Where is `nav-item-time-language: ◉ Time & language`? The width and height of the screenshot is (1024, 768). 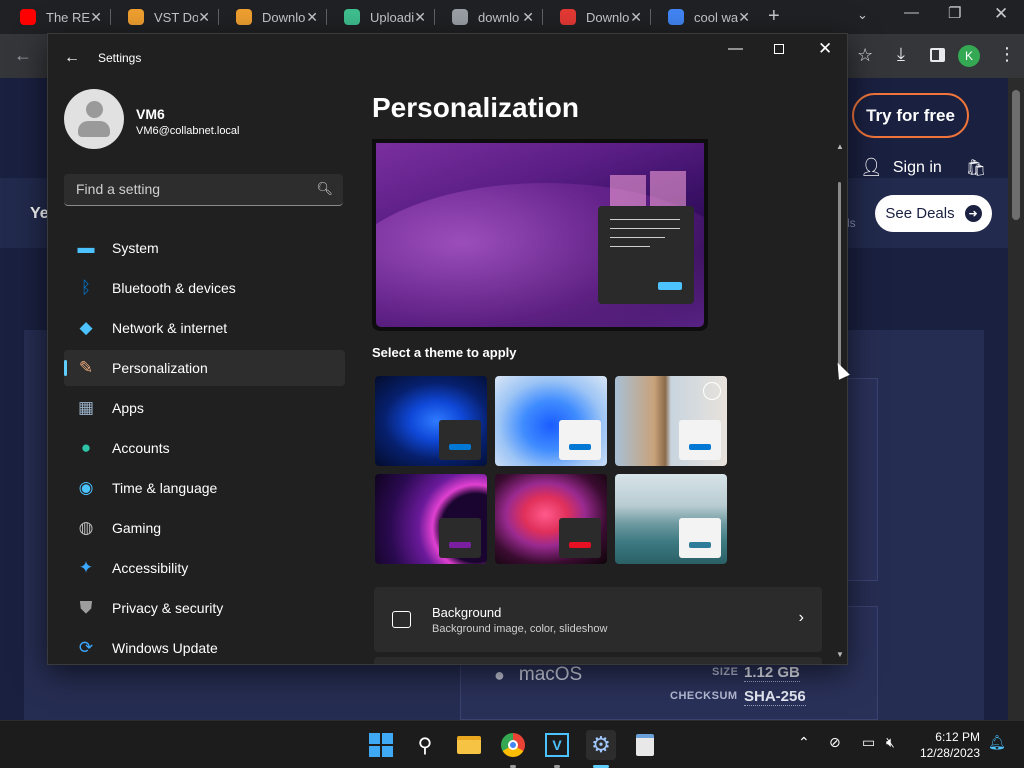 nav-item-time-language: ◉ Time & language is located at coordinates (204, 488).